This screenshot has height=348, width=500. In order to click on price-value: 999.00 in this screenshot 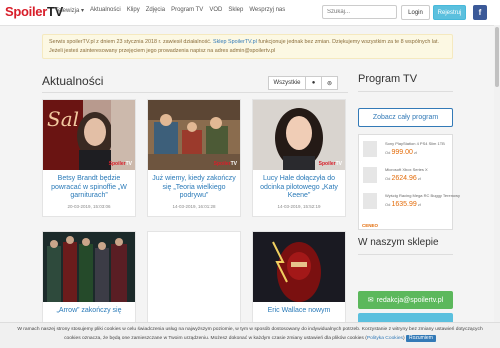, I will do `click(402, 152)`.